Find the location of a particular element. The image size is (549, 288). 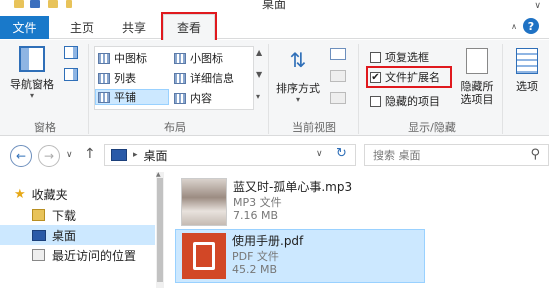

recent-places-icon is located at coordinates (38, 255).